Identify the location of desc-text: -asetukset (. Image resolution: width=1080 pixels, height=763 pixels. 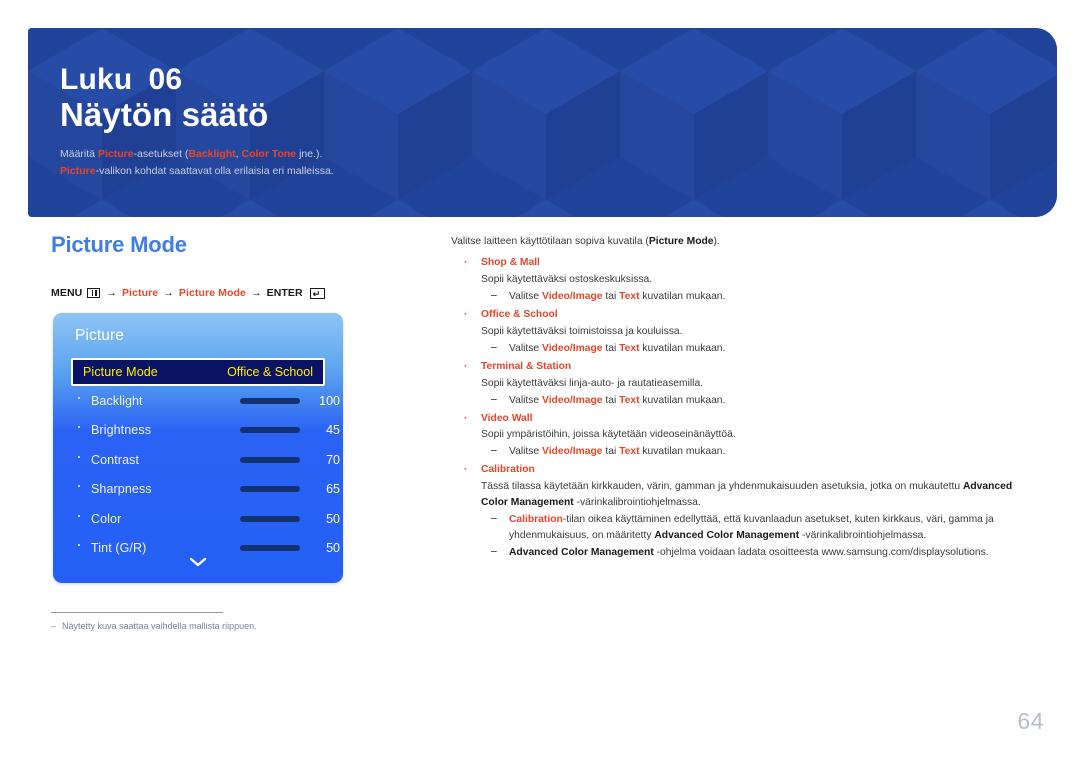
(161, 154).